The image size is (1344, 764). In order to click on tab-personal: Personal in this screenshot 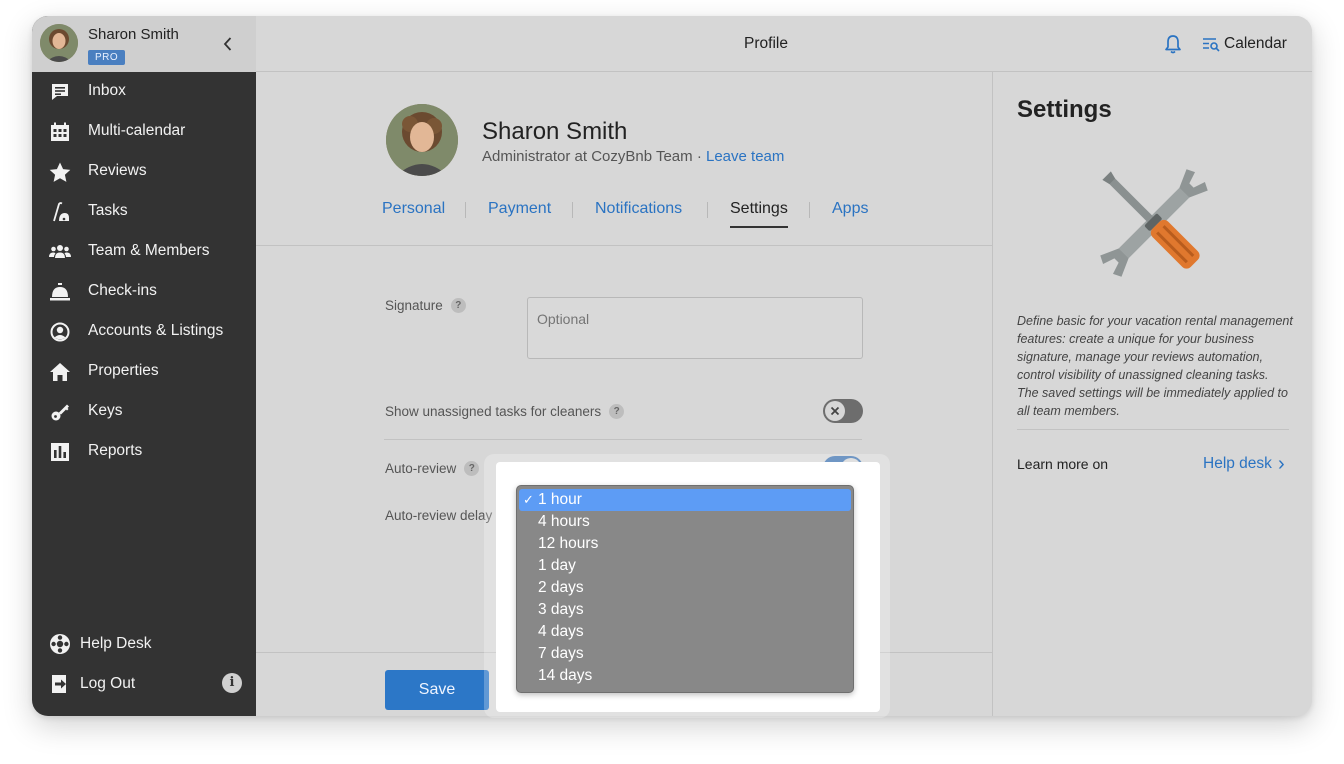, I will do `click(413, 214)`.